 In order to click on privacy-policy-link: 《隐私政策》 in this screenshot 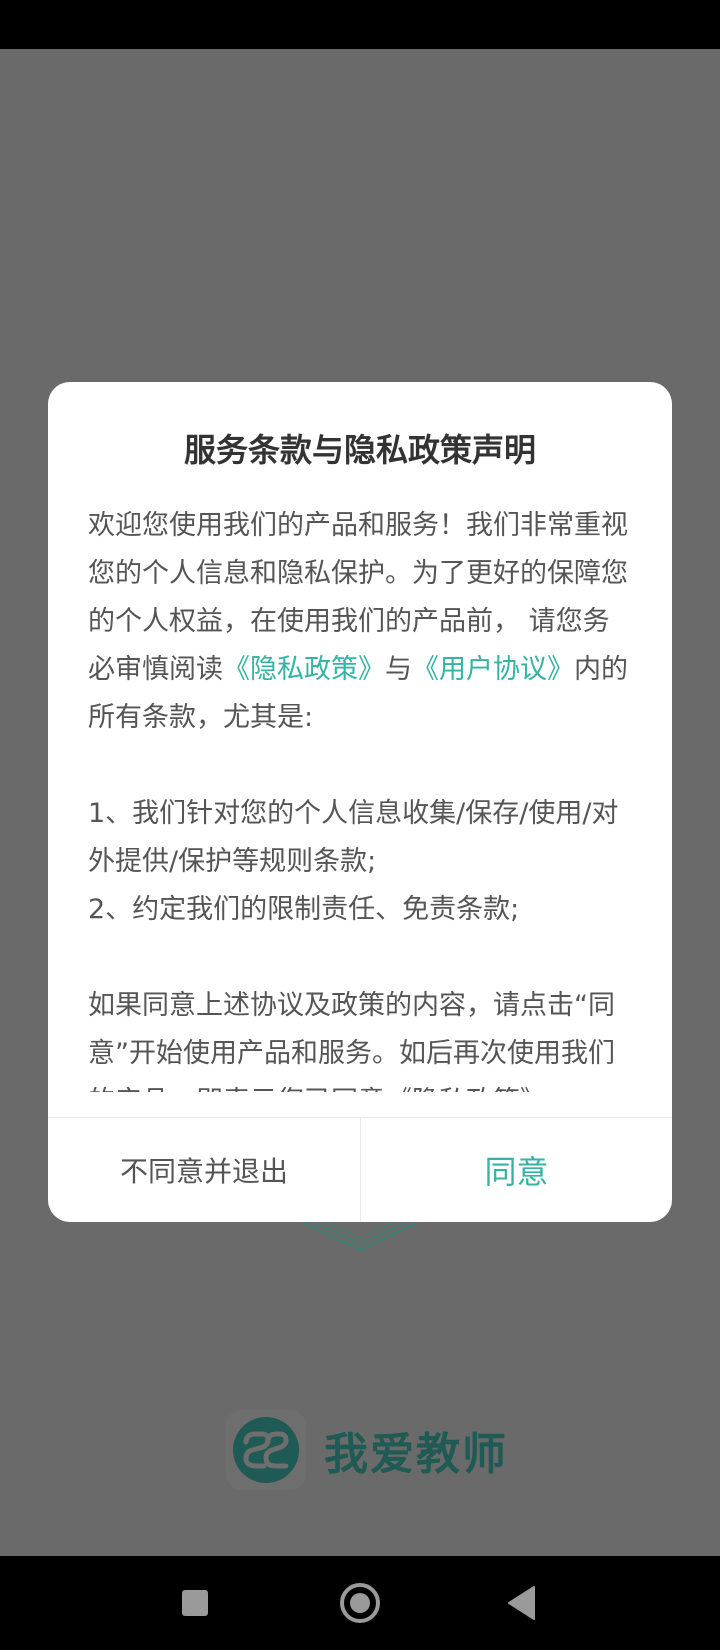, I will do `click(304, 669)`.